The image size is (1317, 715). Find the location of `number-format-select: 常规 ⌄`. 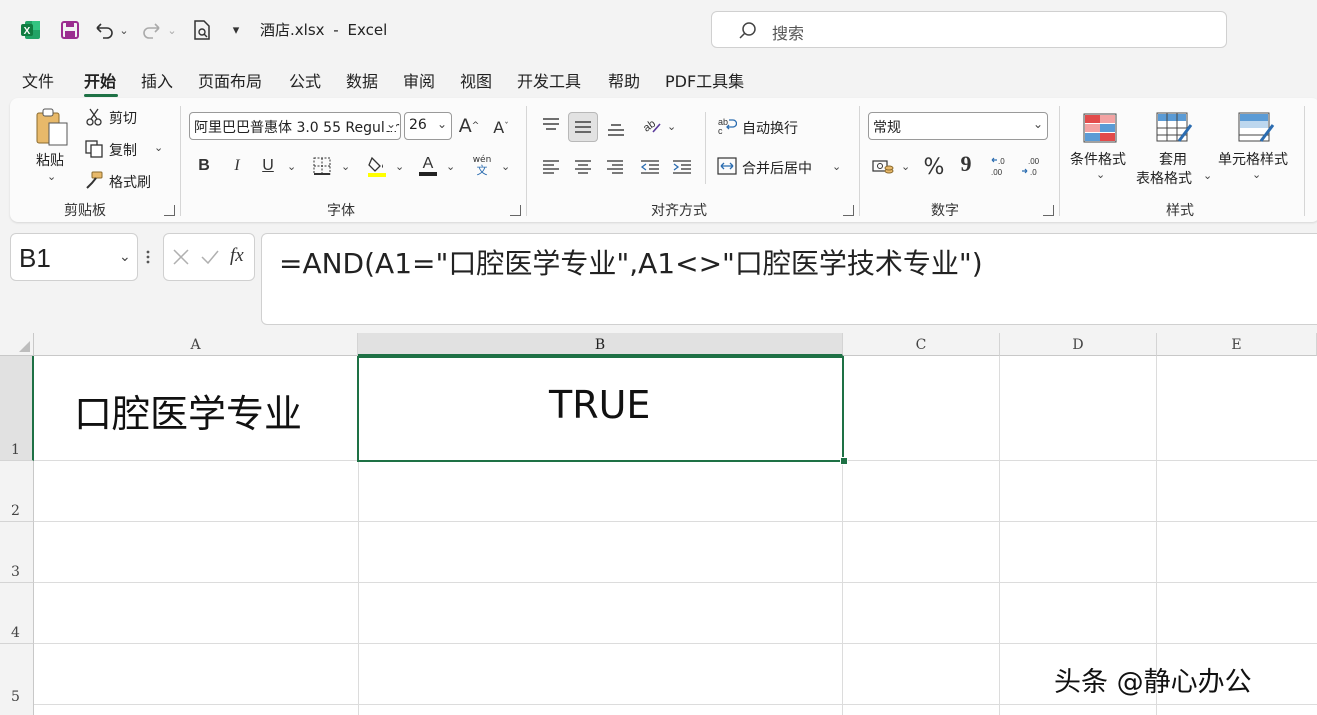

number-format-select: 常规 ⌄ is located at coordinates (958, 126).